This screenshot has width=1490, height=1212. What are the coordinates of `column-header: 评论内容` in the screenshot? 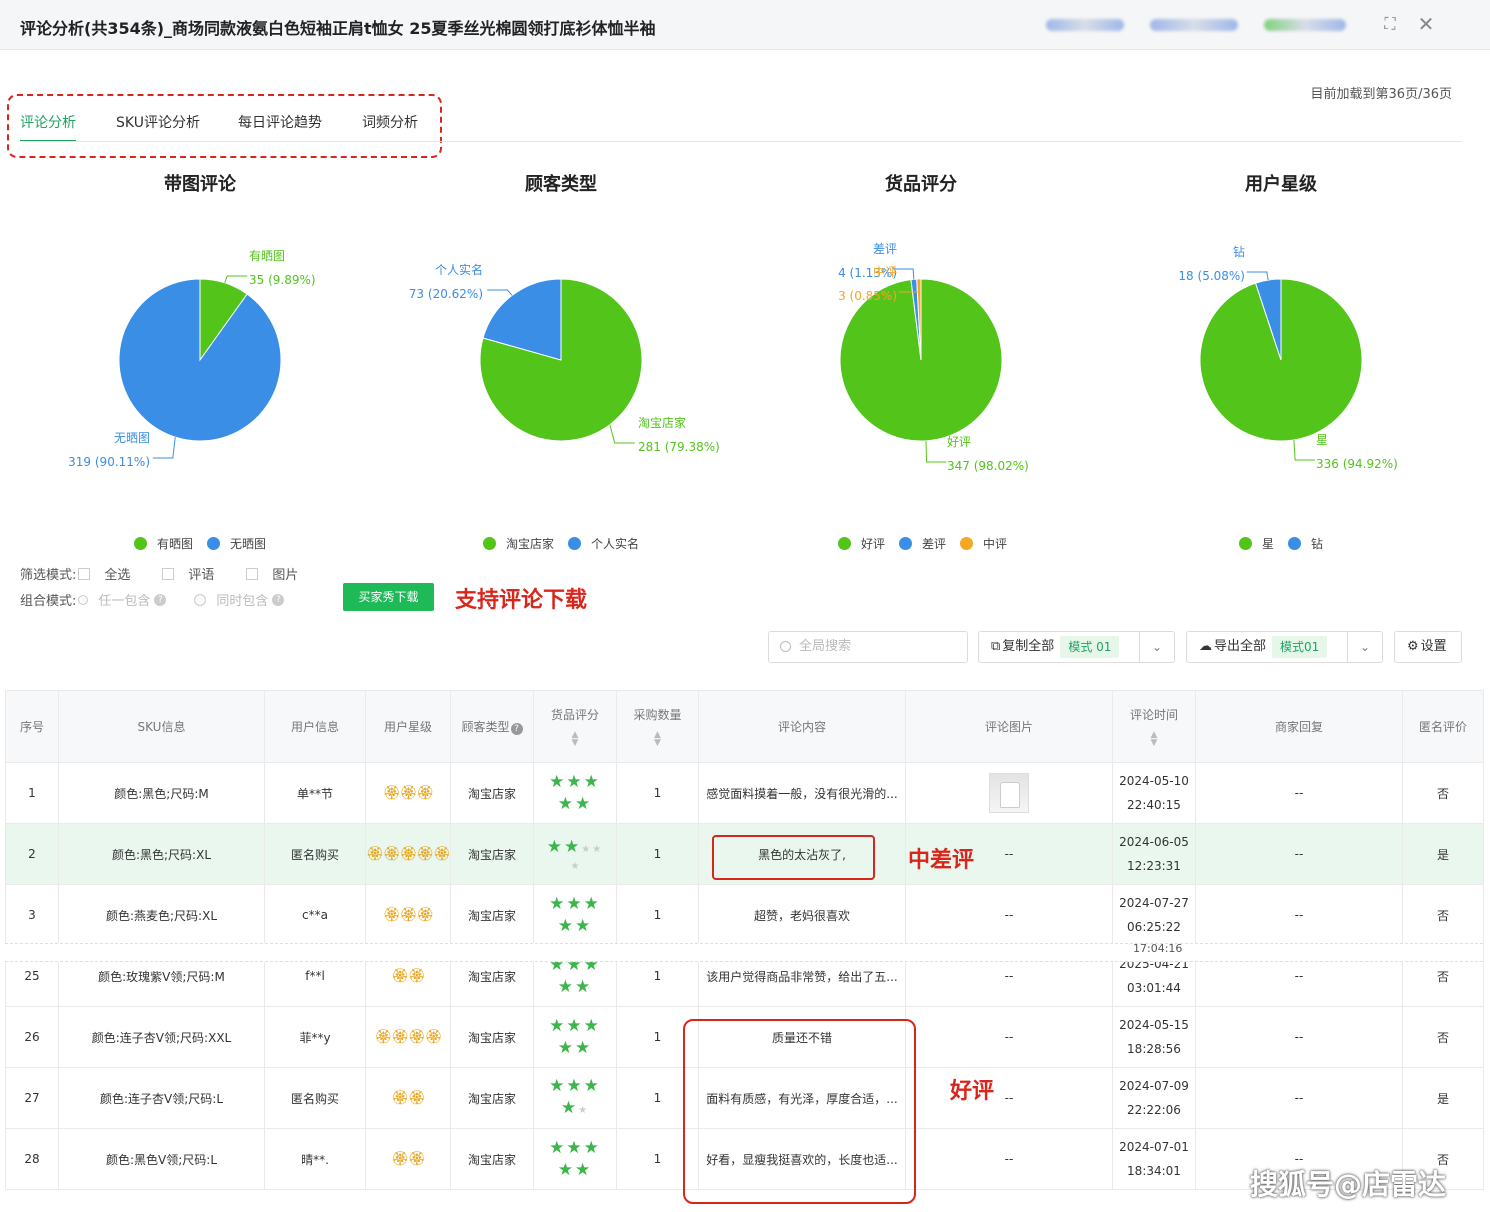 It's located at (802, 726).